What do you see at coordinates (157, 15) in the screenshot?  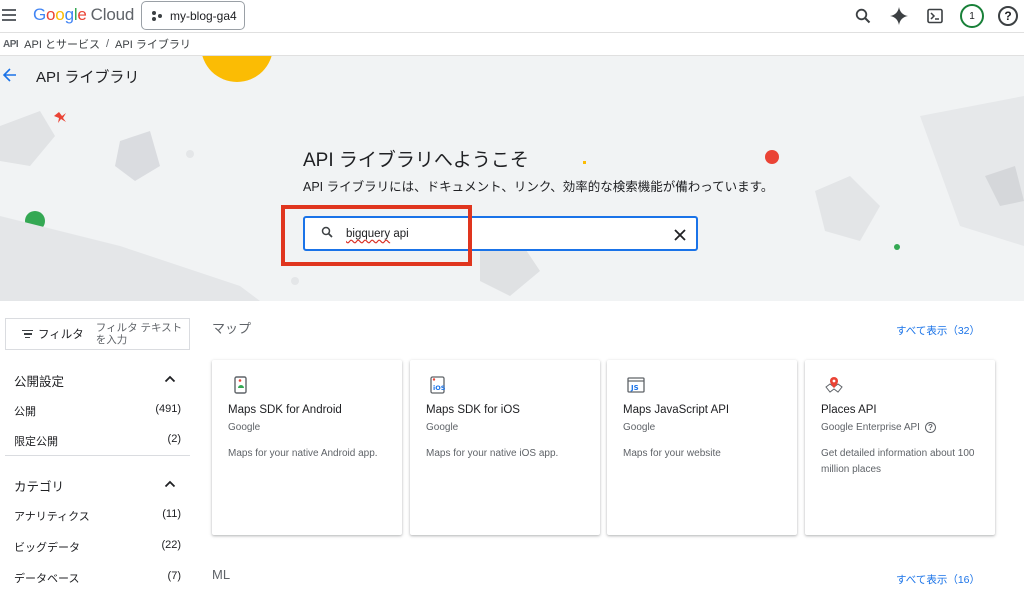 I see `project-icon` at bounding box center [157, 15].